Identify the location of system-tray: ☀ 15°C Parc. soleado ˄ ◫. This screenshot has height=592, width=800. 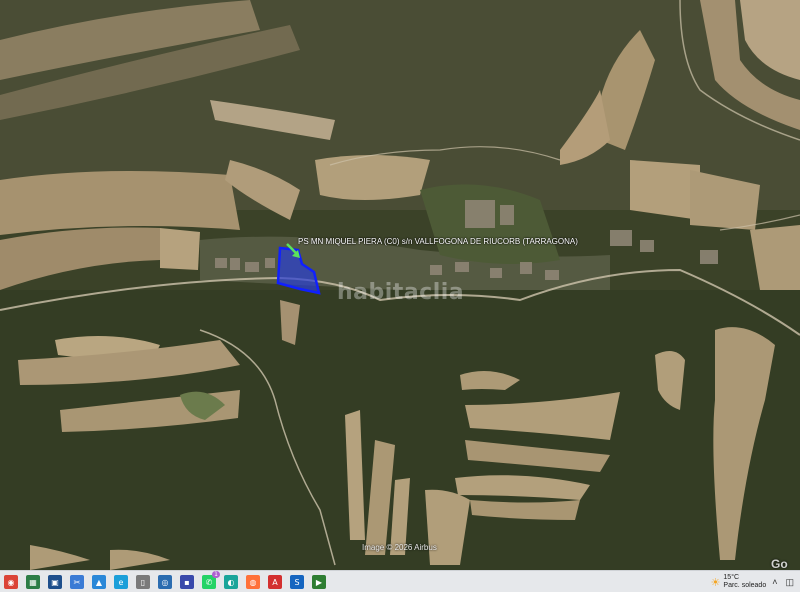
(755, 581).